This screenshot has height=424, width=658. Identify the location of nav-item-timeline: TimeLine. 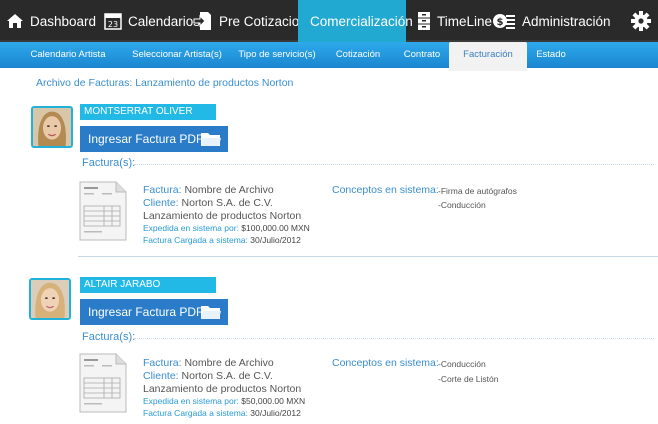
(454, 21).